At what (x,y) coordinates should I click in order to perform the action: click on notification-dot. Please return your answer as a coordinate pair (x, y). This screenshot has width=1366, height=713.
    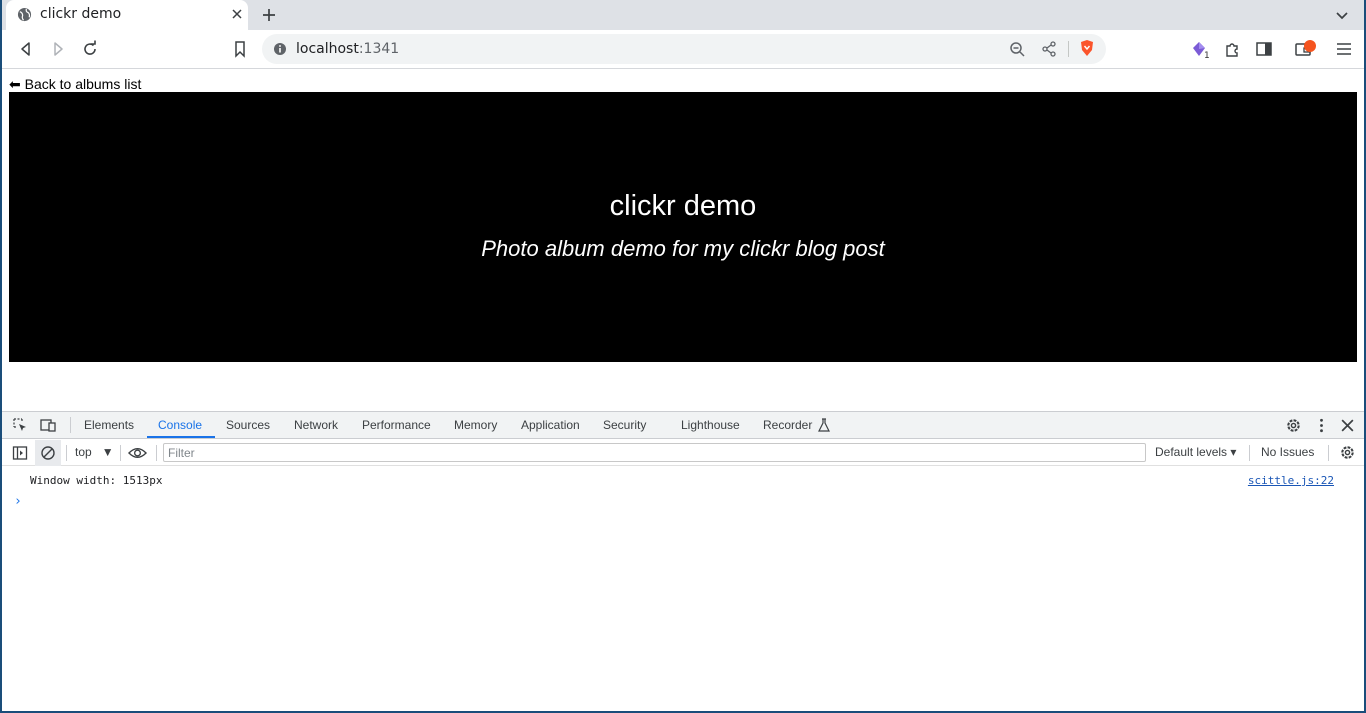
    Looking at the image, I should click on (1310, 46).